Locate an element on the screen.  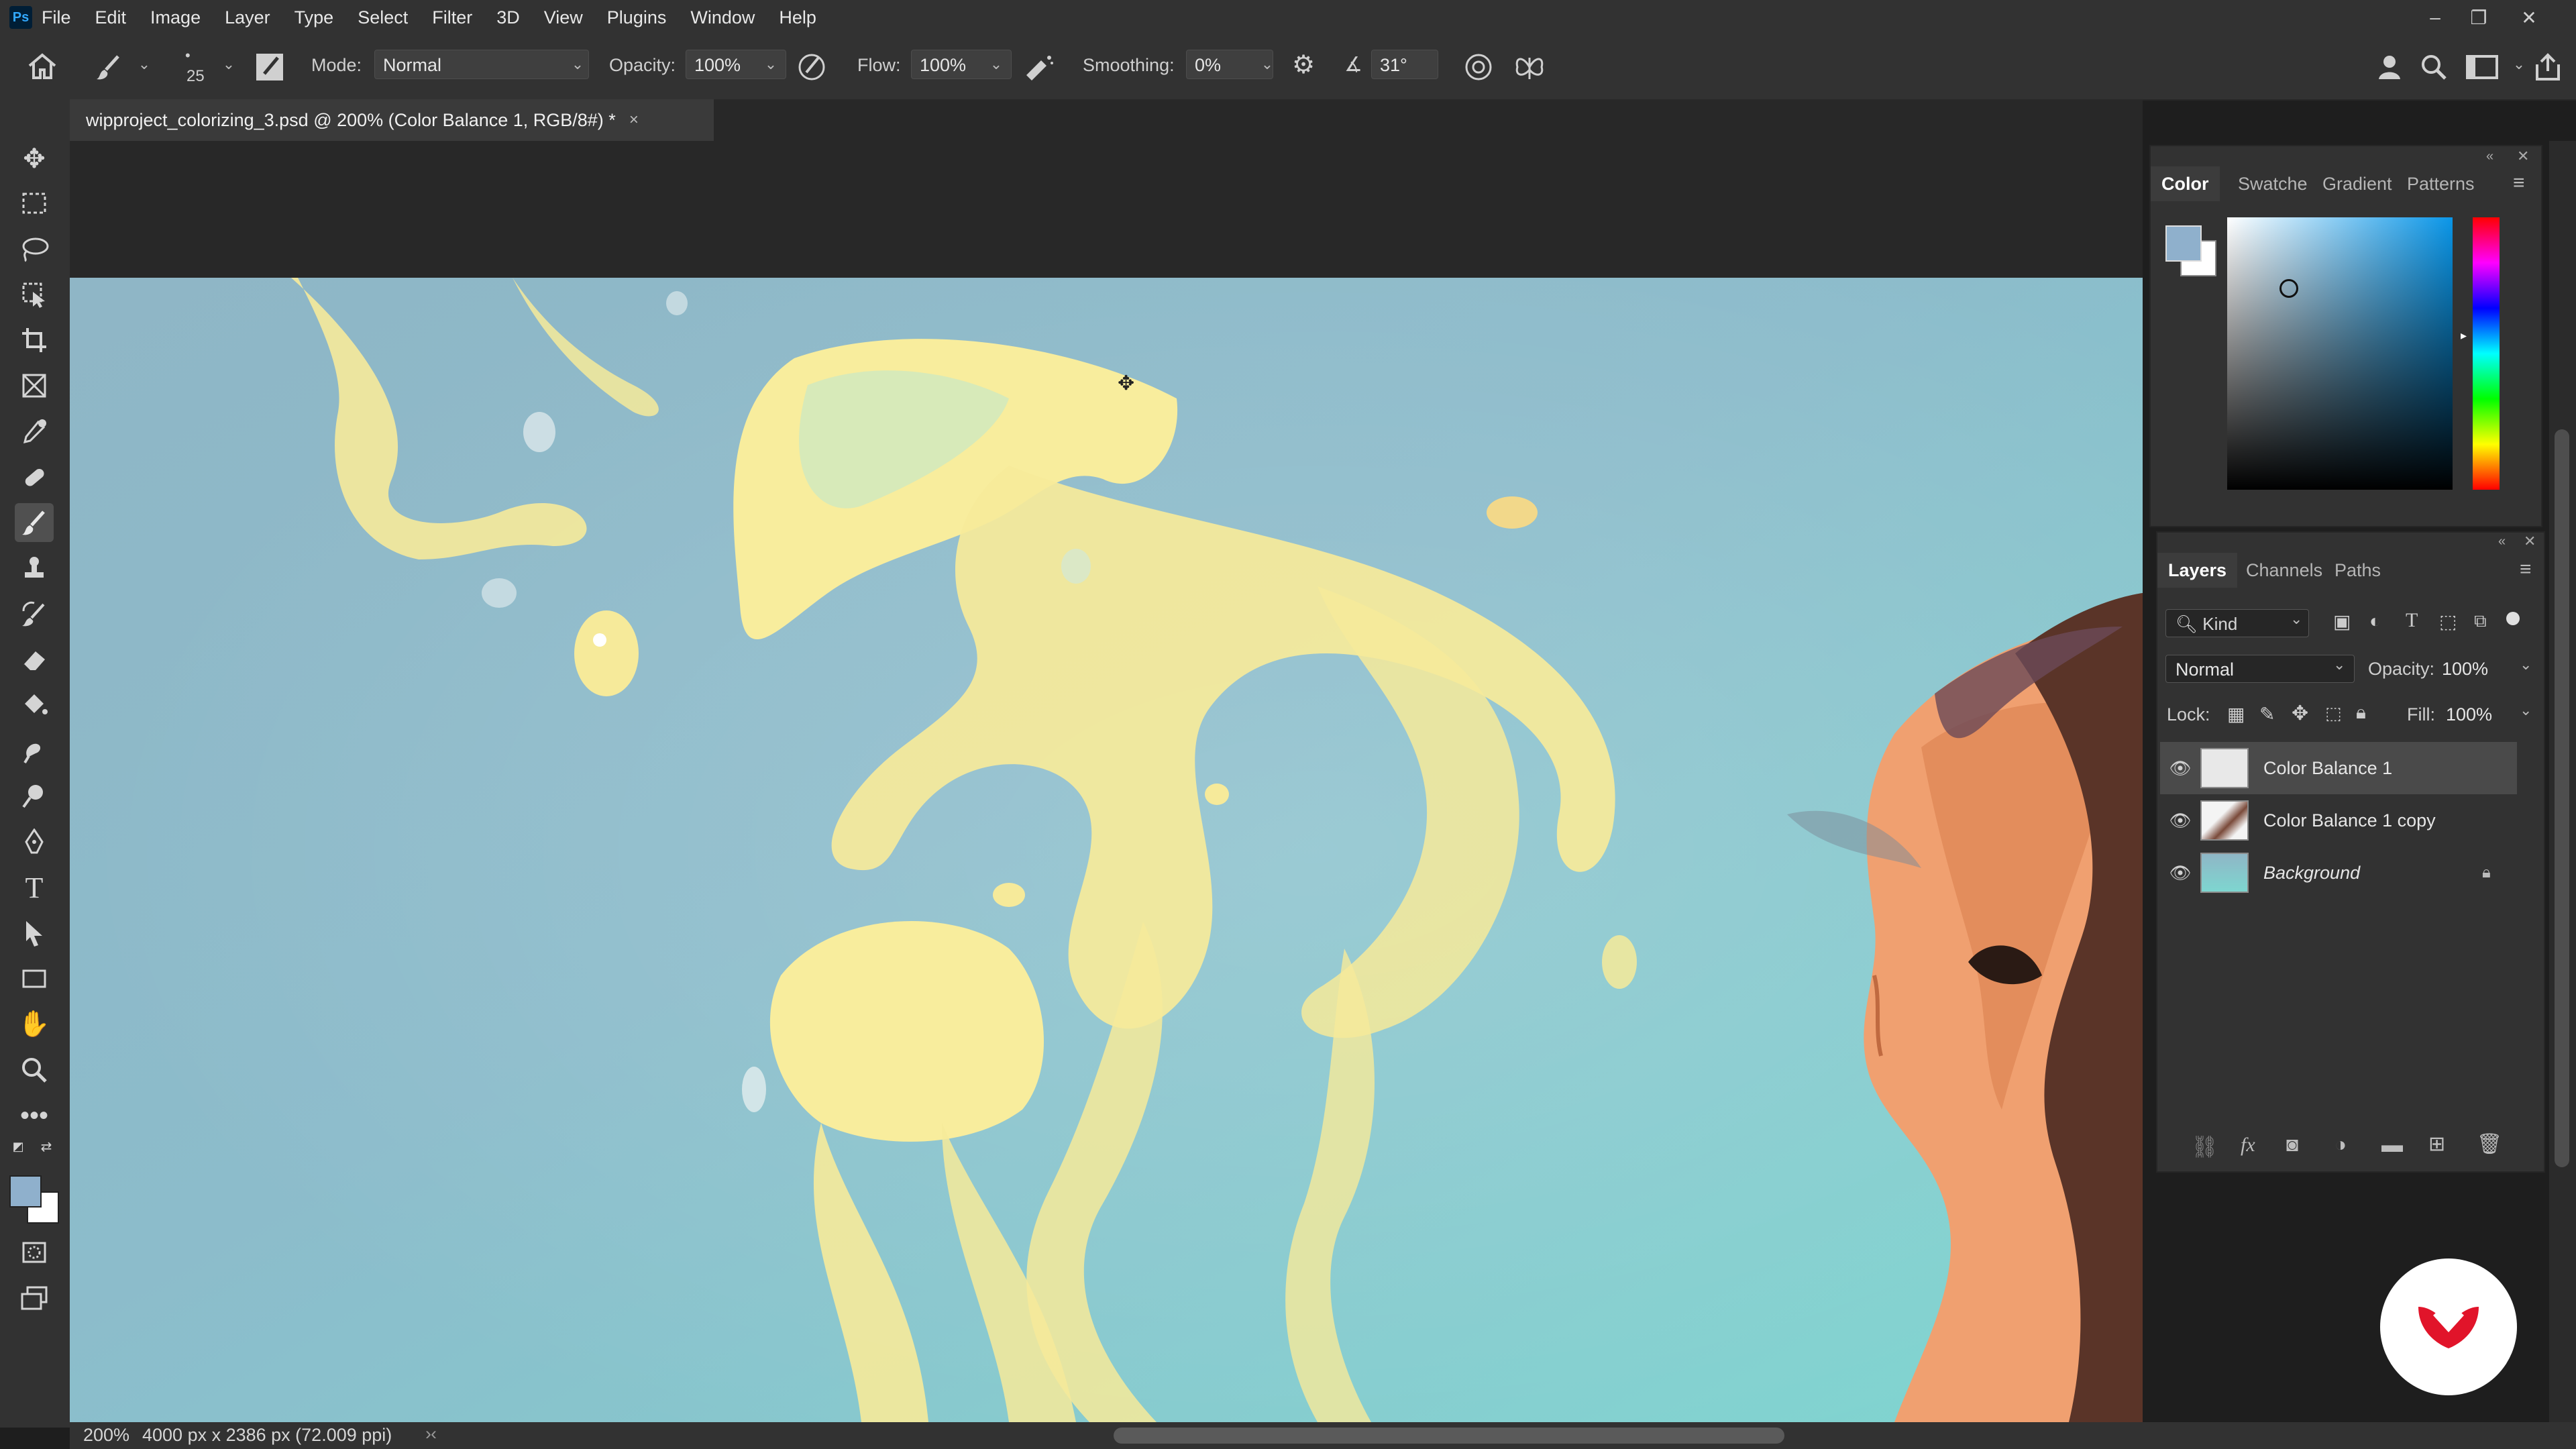
layer-filter-select: 🔍︎ Kind is located at coordinates (2237, 623).